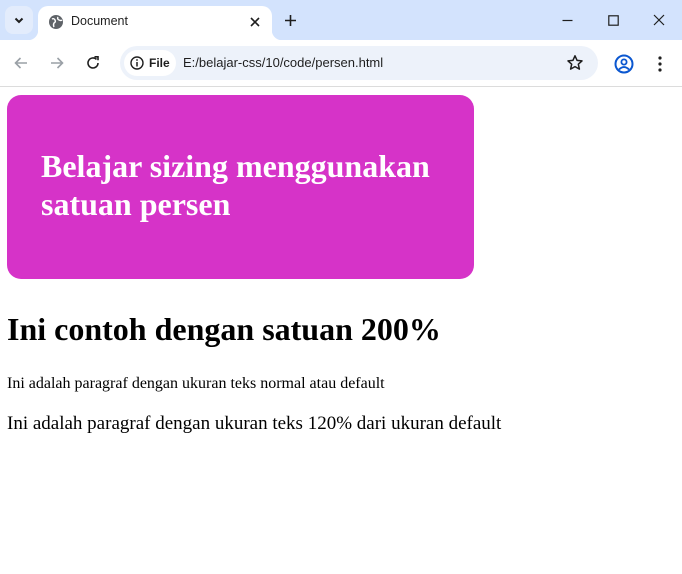 This screenshot has height=574, width=682. I want to click on star-icon, so click(575, 62).